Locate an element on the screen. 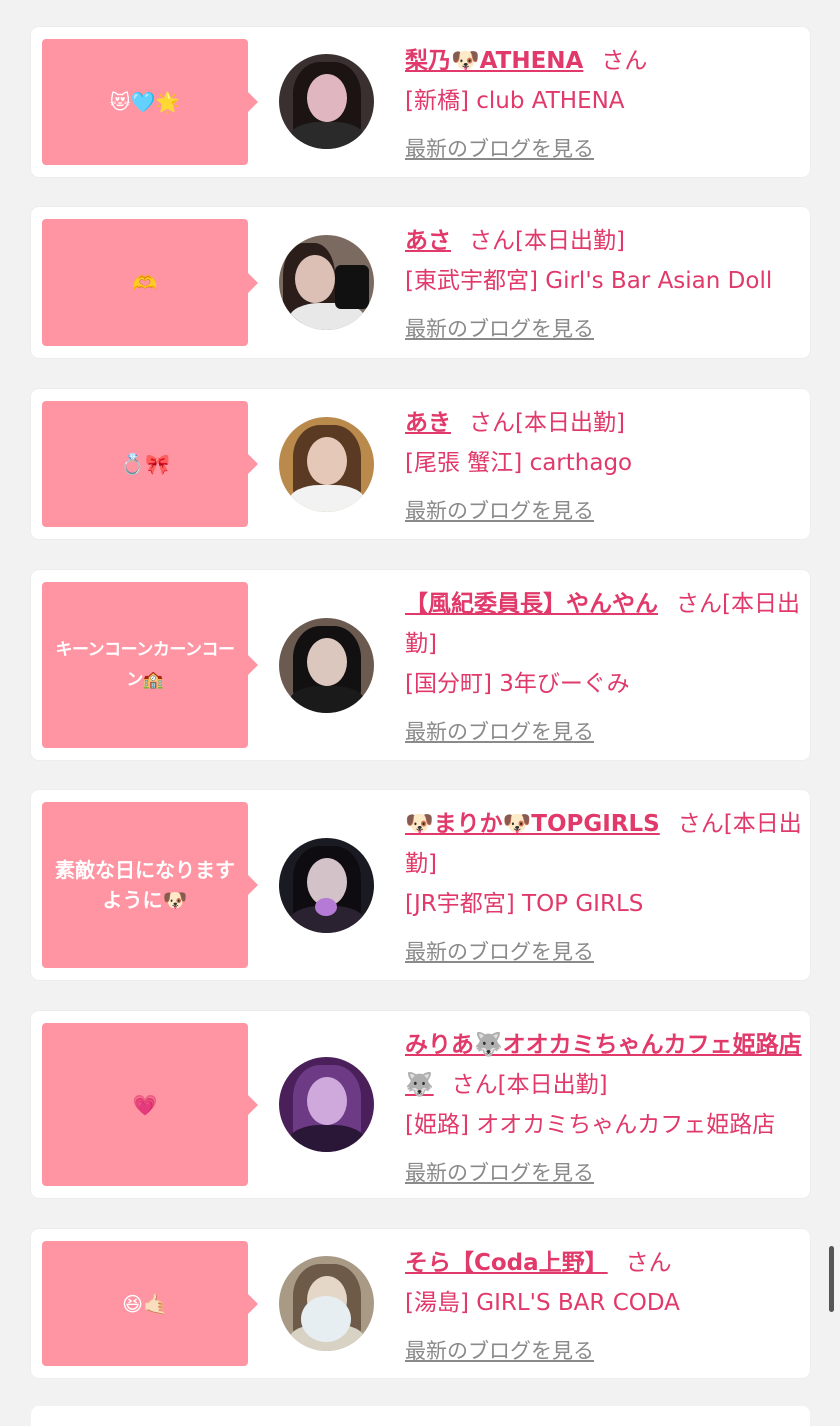 This screenshot has width=840, height=1426. message-text: キーンコーンカーンコーン🏫 is located at coordinates (145, 665).